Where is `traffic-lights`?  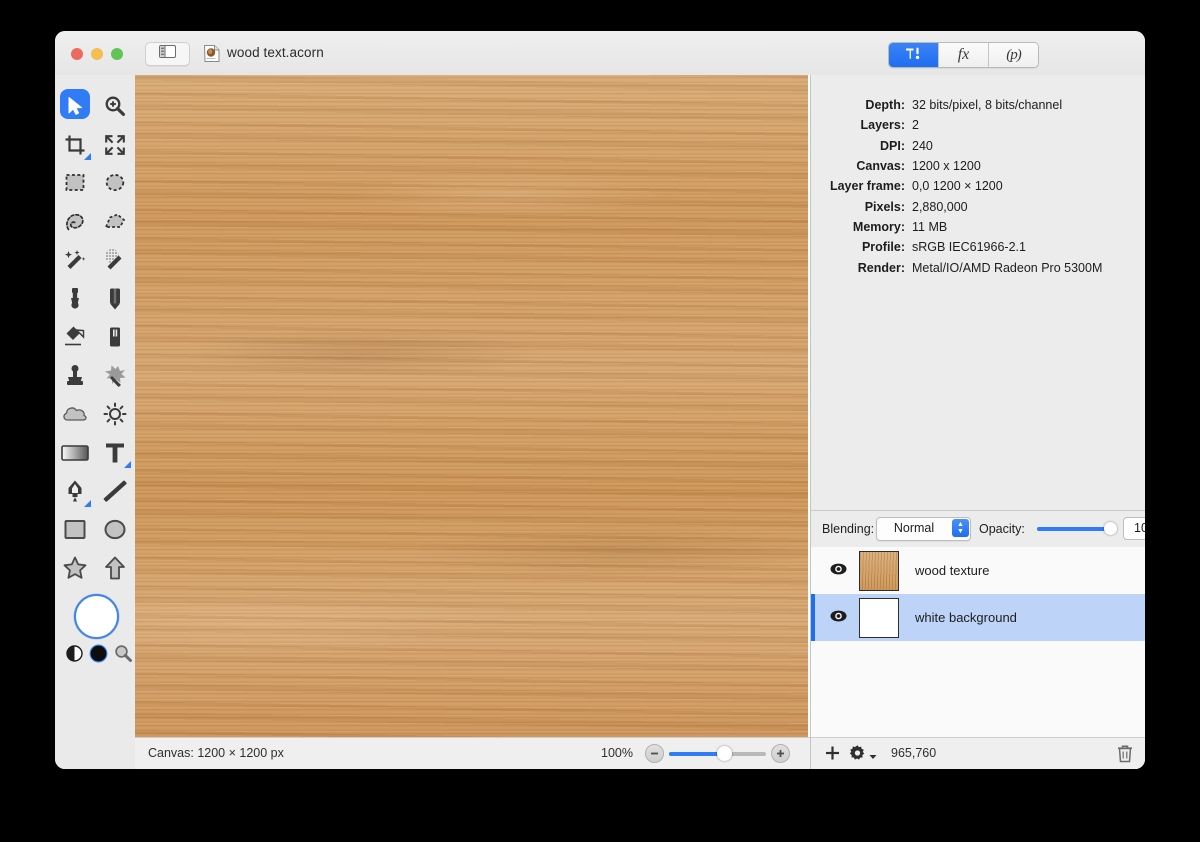 traffic-lights is located at coordinates (97, 54).